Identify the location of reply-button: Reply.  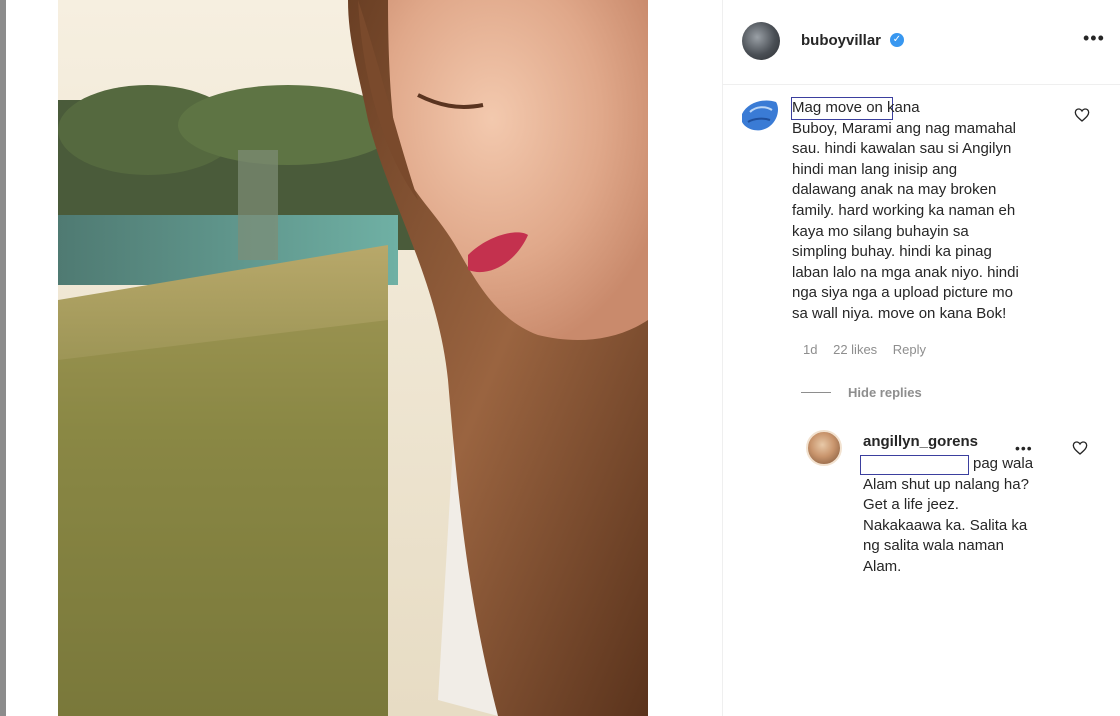
(909, 349).